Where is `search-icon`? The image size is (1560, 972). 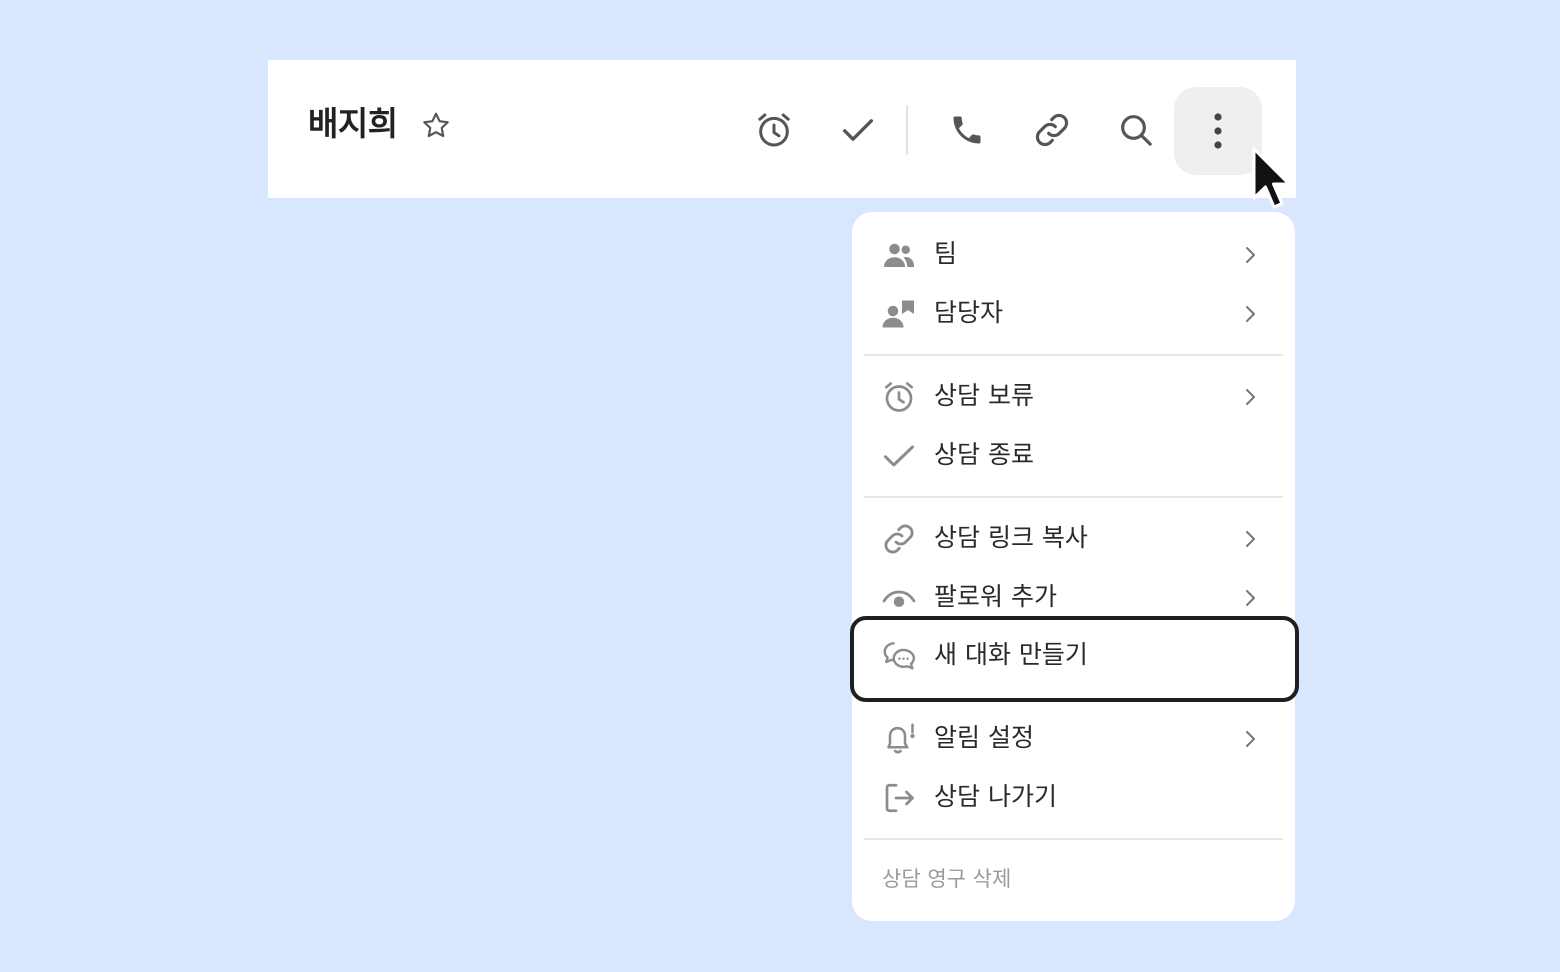
search-icon is located at coordinates (1136, 130).